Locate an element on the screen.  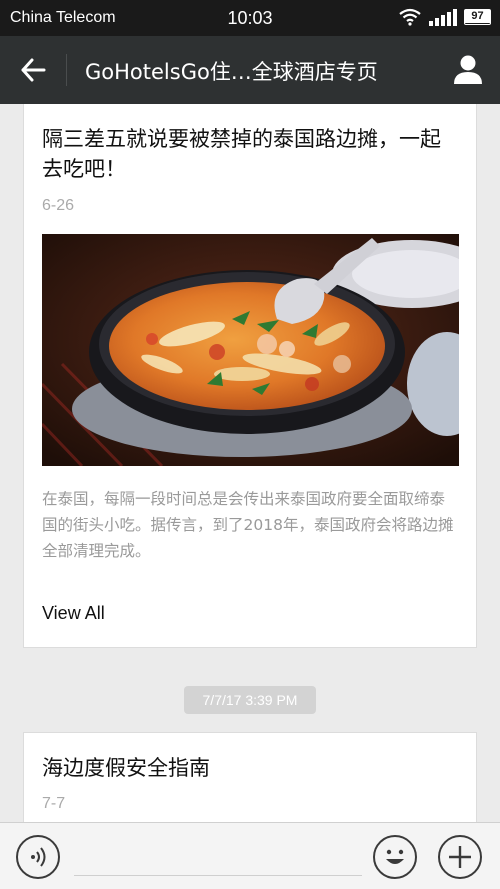
page-title: GoHotelsGo住…全球酒店专页 is located at coordinates (231, 72).